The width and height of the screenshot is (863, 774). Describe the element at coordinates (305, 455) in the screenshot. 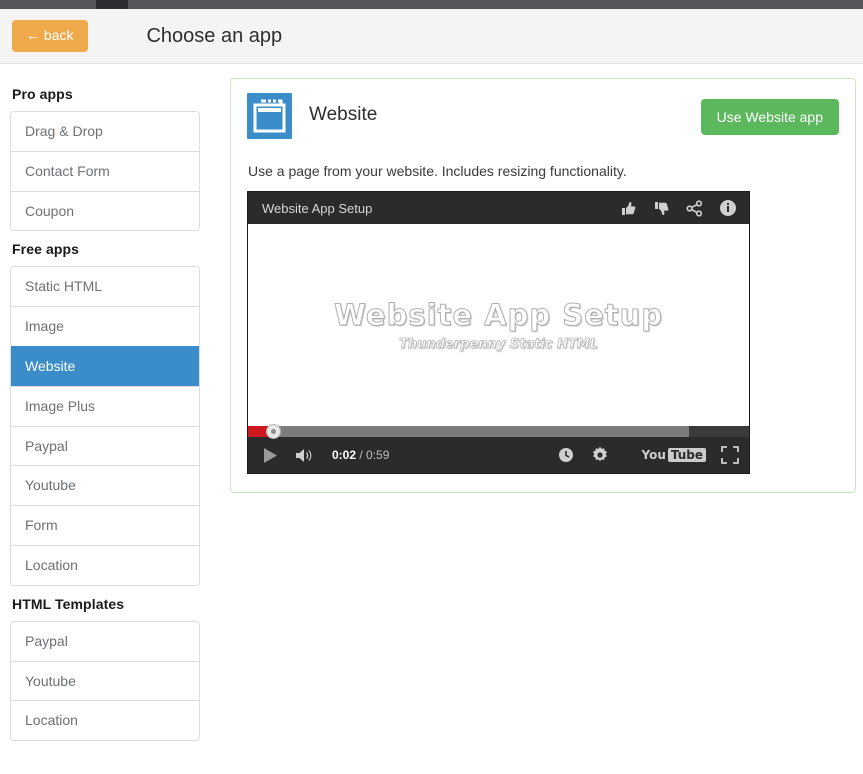

I see `volume-icon` at that location.